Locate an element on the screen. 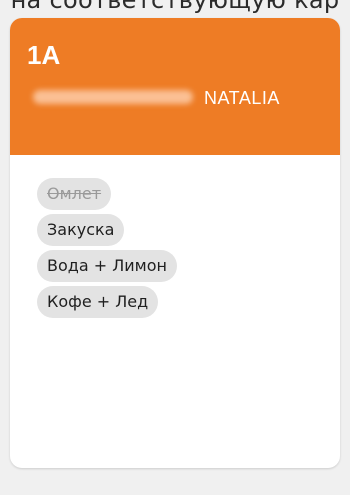  order-item-list: Омлет Закуска Вода + Лимон Кофе + Лед is located at coordinates (107, 250).